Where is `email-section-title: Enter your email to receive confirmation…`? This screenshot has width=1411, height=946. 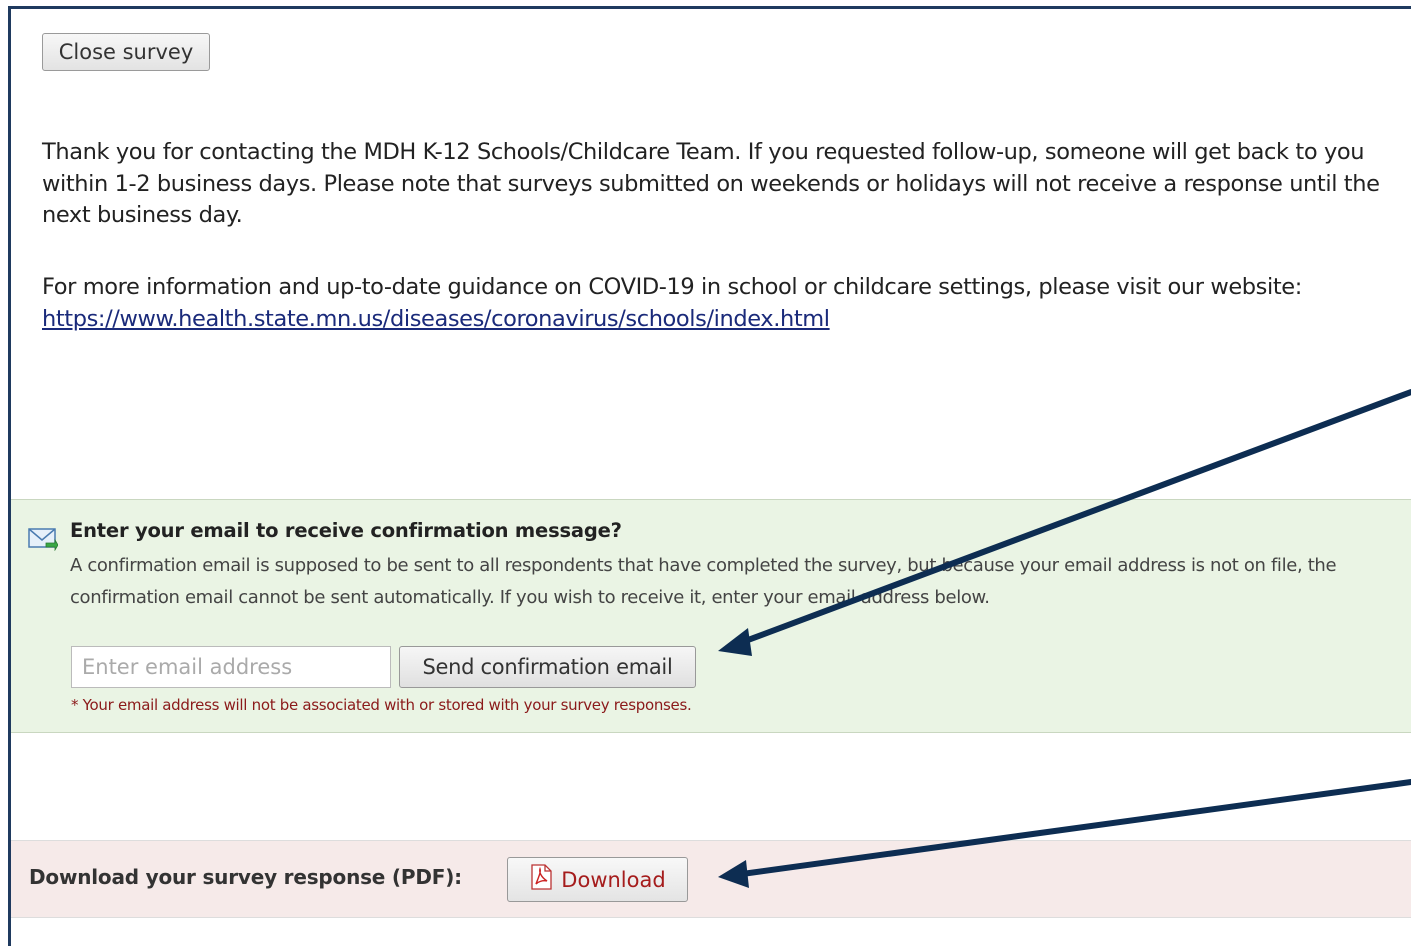
email-section-title: Enter your email to receive confirmation… is located at coordinates (346, 530).